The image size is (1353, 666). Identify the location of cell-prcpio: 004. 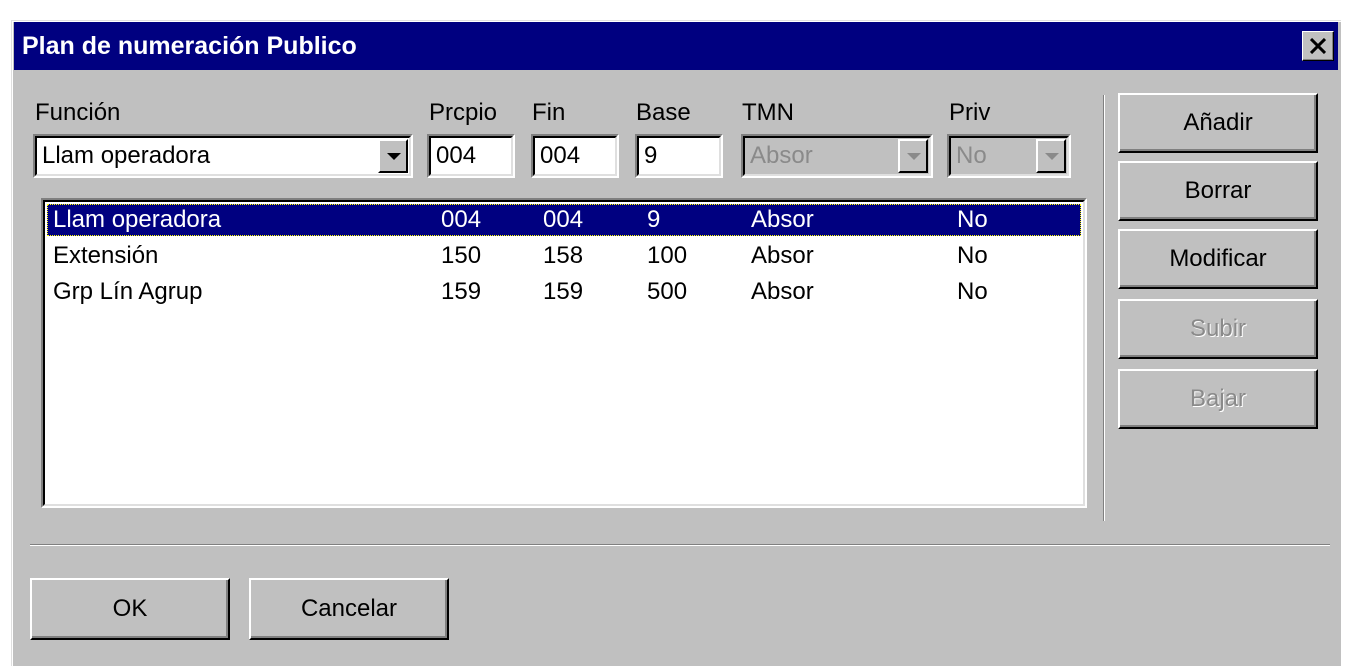
(461, 219).